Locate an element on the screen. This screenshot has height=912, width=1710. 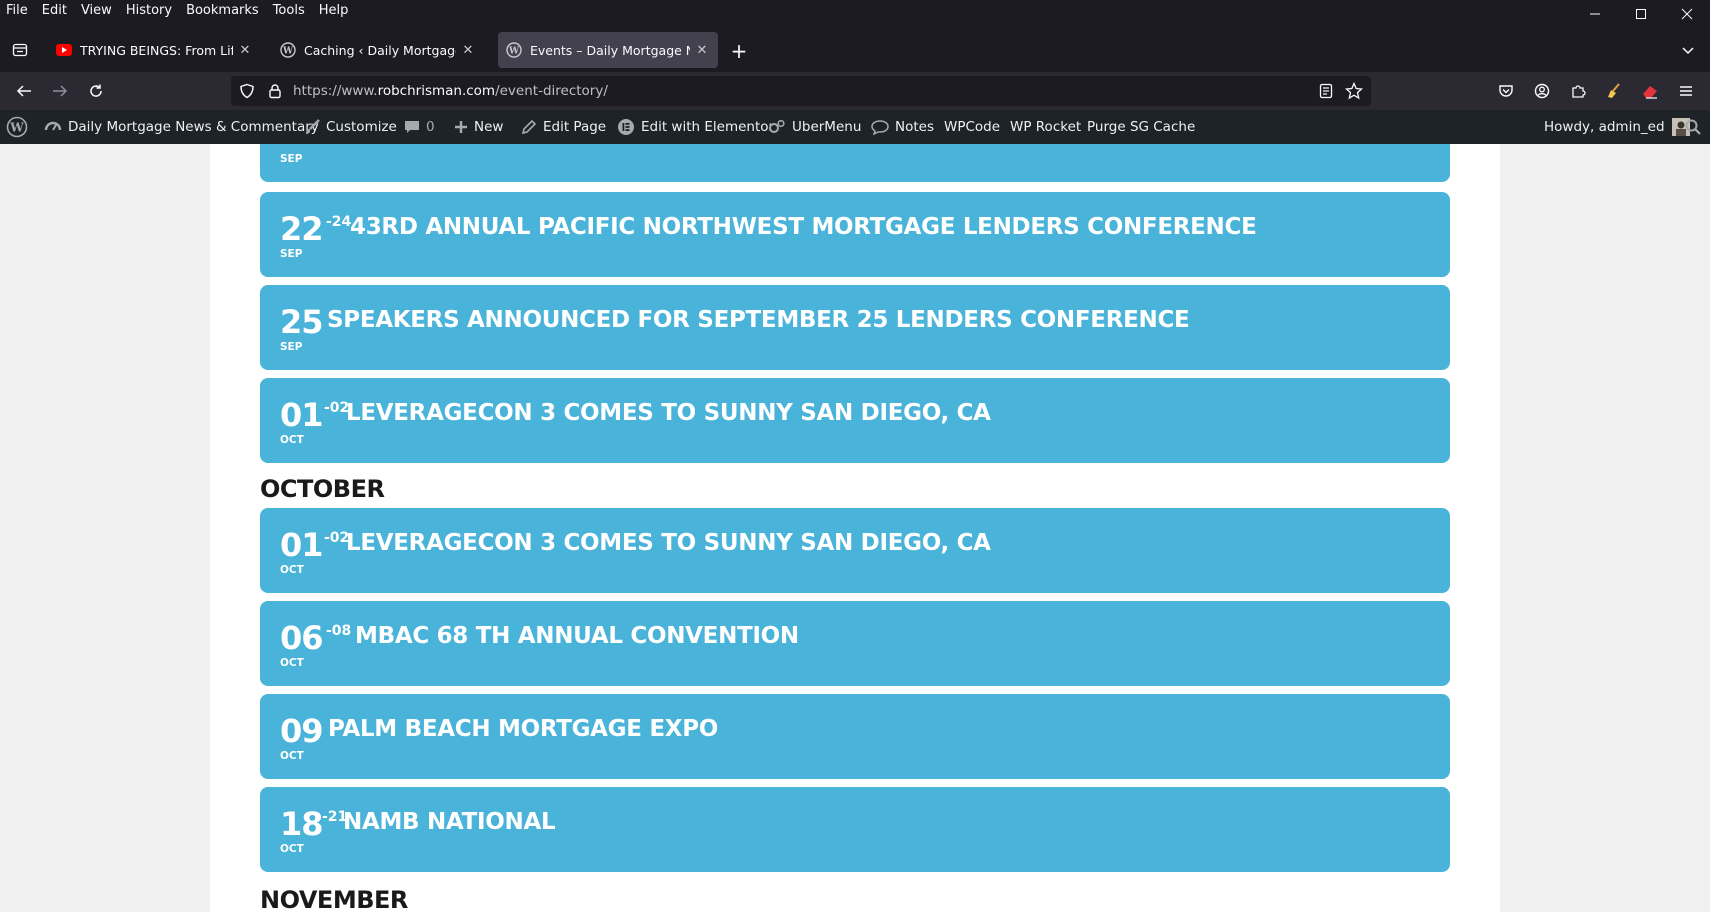
plus-icon is located at coordinates (461, 127).